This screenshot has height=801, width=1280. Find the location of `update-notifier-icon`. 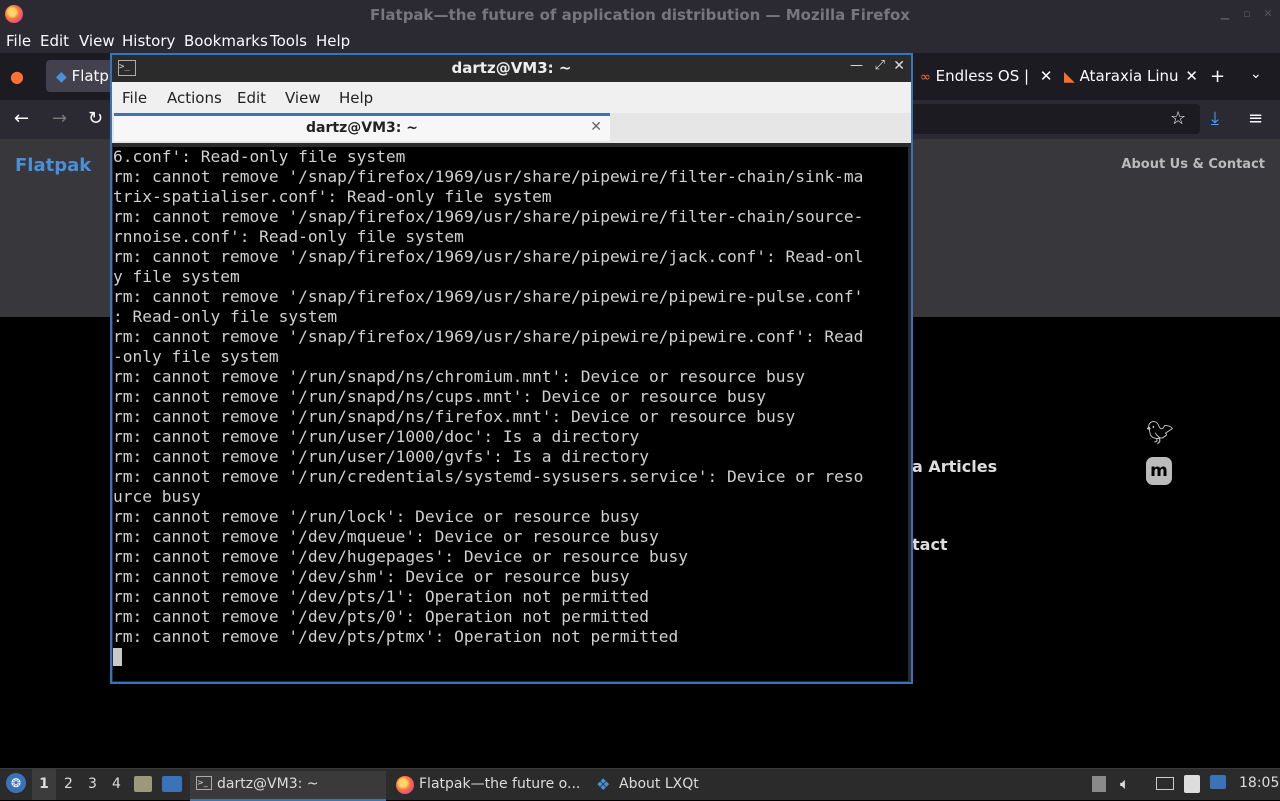

update-notifier-icon is located at coordinates (1218, 782).